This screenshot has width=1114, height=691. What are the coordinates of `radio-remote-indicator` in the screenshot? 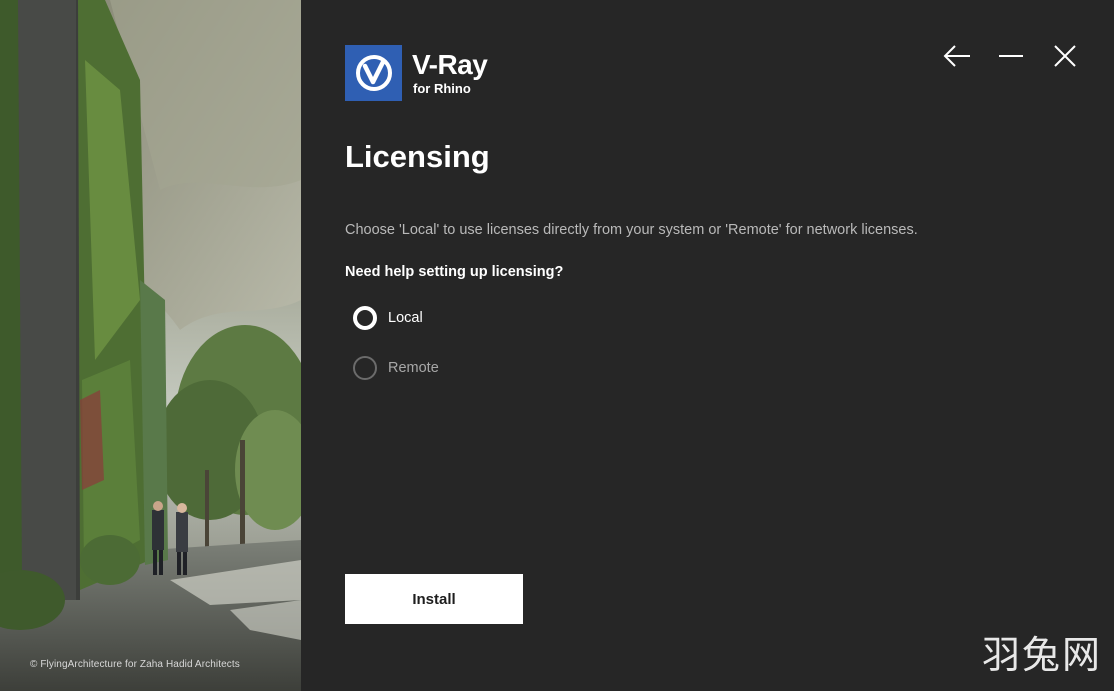 It's located at (365, 368).